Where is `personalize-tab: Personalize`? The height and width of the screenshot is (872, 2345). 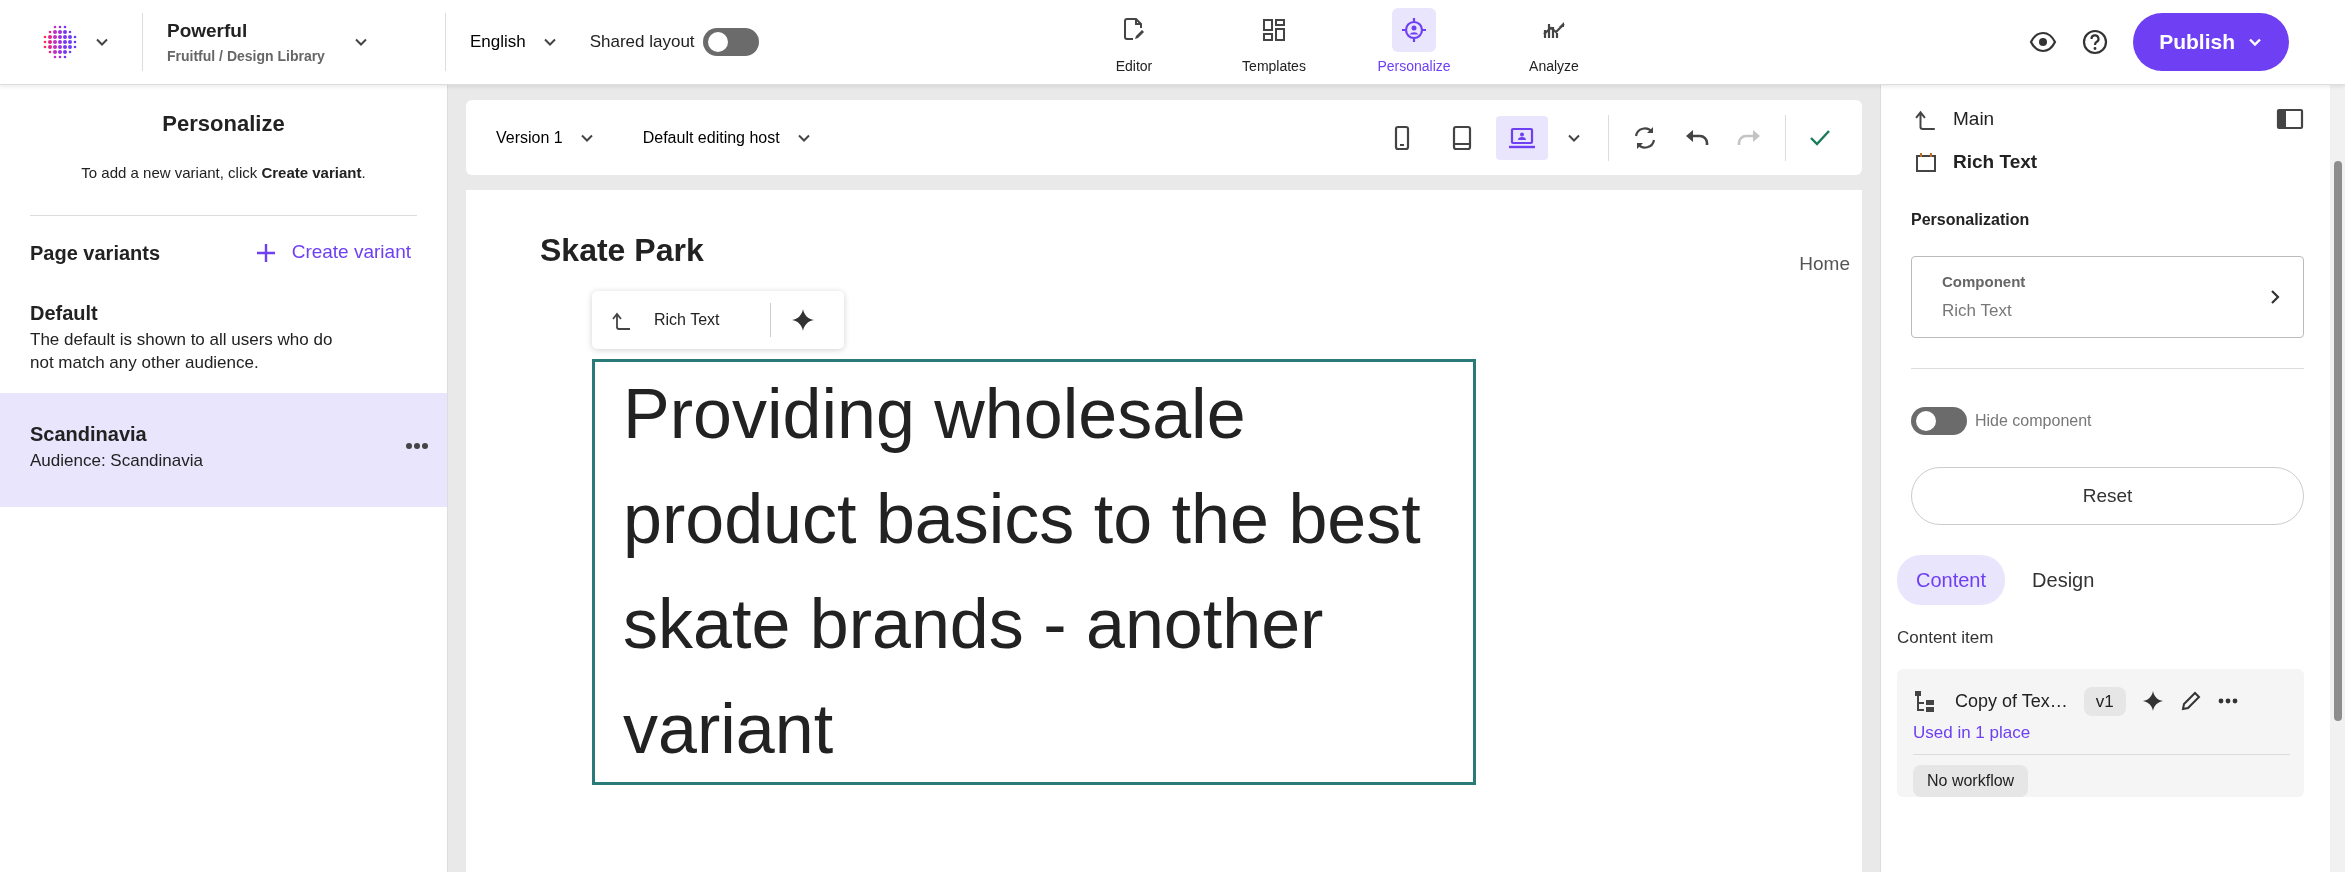 personalize-tab: Personalize is located at coordinates (1414, 42).